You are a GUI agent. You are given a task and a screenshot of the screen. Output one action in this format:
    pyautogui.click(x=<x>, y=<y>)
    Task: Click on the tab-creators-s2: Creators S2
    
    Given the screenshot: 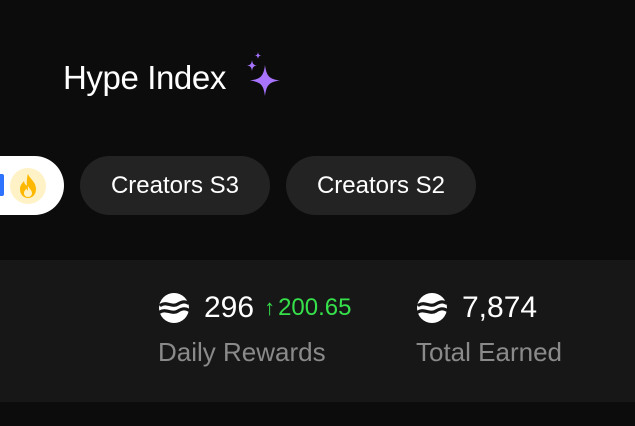 What is the action you would take?
    pyautogui.click(x=381, y=185)
    